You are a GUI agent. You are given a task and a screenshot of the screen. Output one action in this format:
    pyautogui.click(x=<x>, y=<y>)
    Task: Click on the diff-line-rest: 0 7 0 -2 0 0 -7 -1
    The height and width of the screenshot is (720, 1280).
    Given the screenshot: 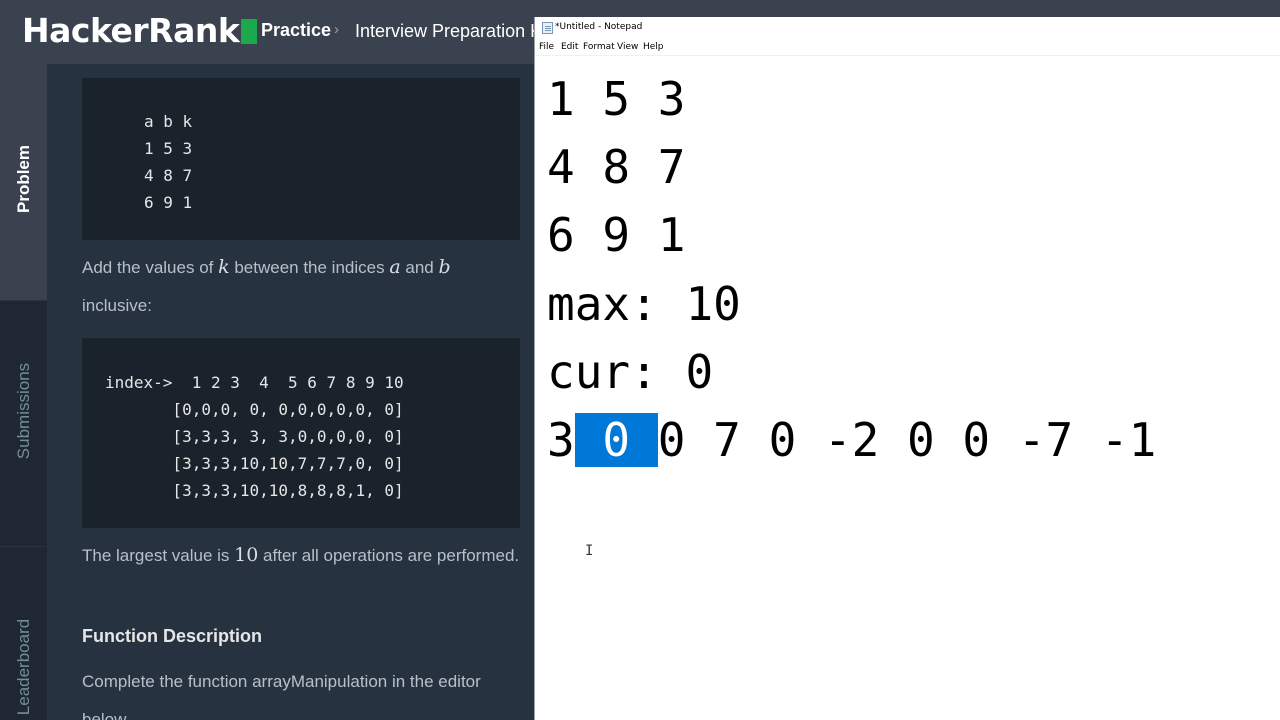 What is the action you would take?
    pyautogui.click(x=907, y=440)
    